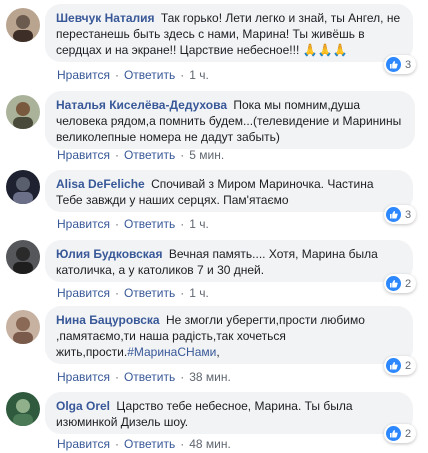 The width and height of the screenshot is (428, 453). What do you see at coordinates (100, 184) in the screenshot?
I see `comment-author: Alisa DeFeliche` at bounding box center [100, 184].